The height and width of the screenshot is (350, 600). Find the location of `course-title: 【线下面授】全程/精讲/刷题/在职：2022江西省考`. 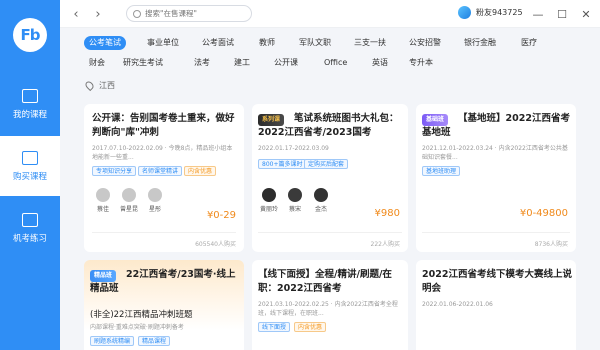

course-title: 【线下面授】全程/精讲/刷题/在职：2022江西省考 is located at coordinates (325, 281).